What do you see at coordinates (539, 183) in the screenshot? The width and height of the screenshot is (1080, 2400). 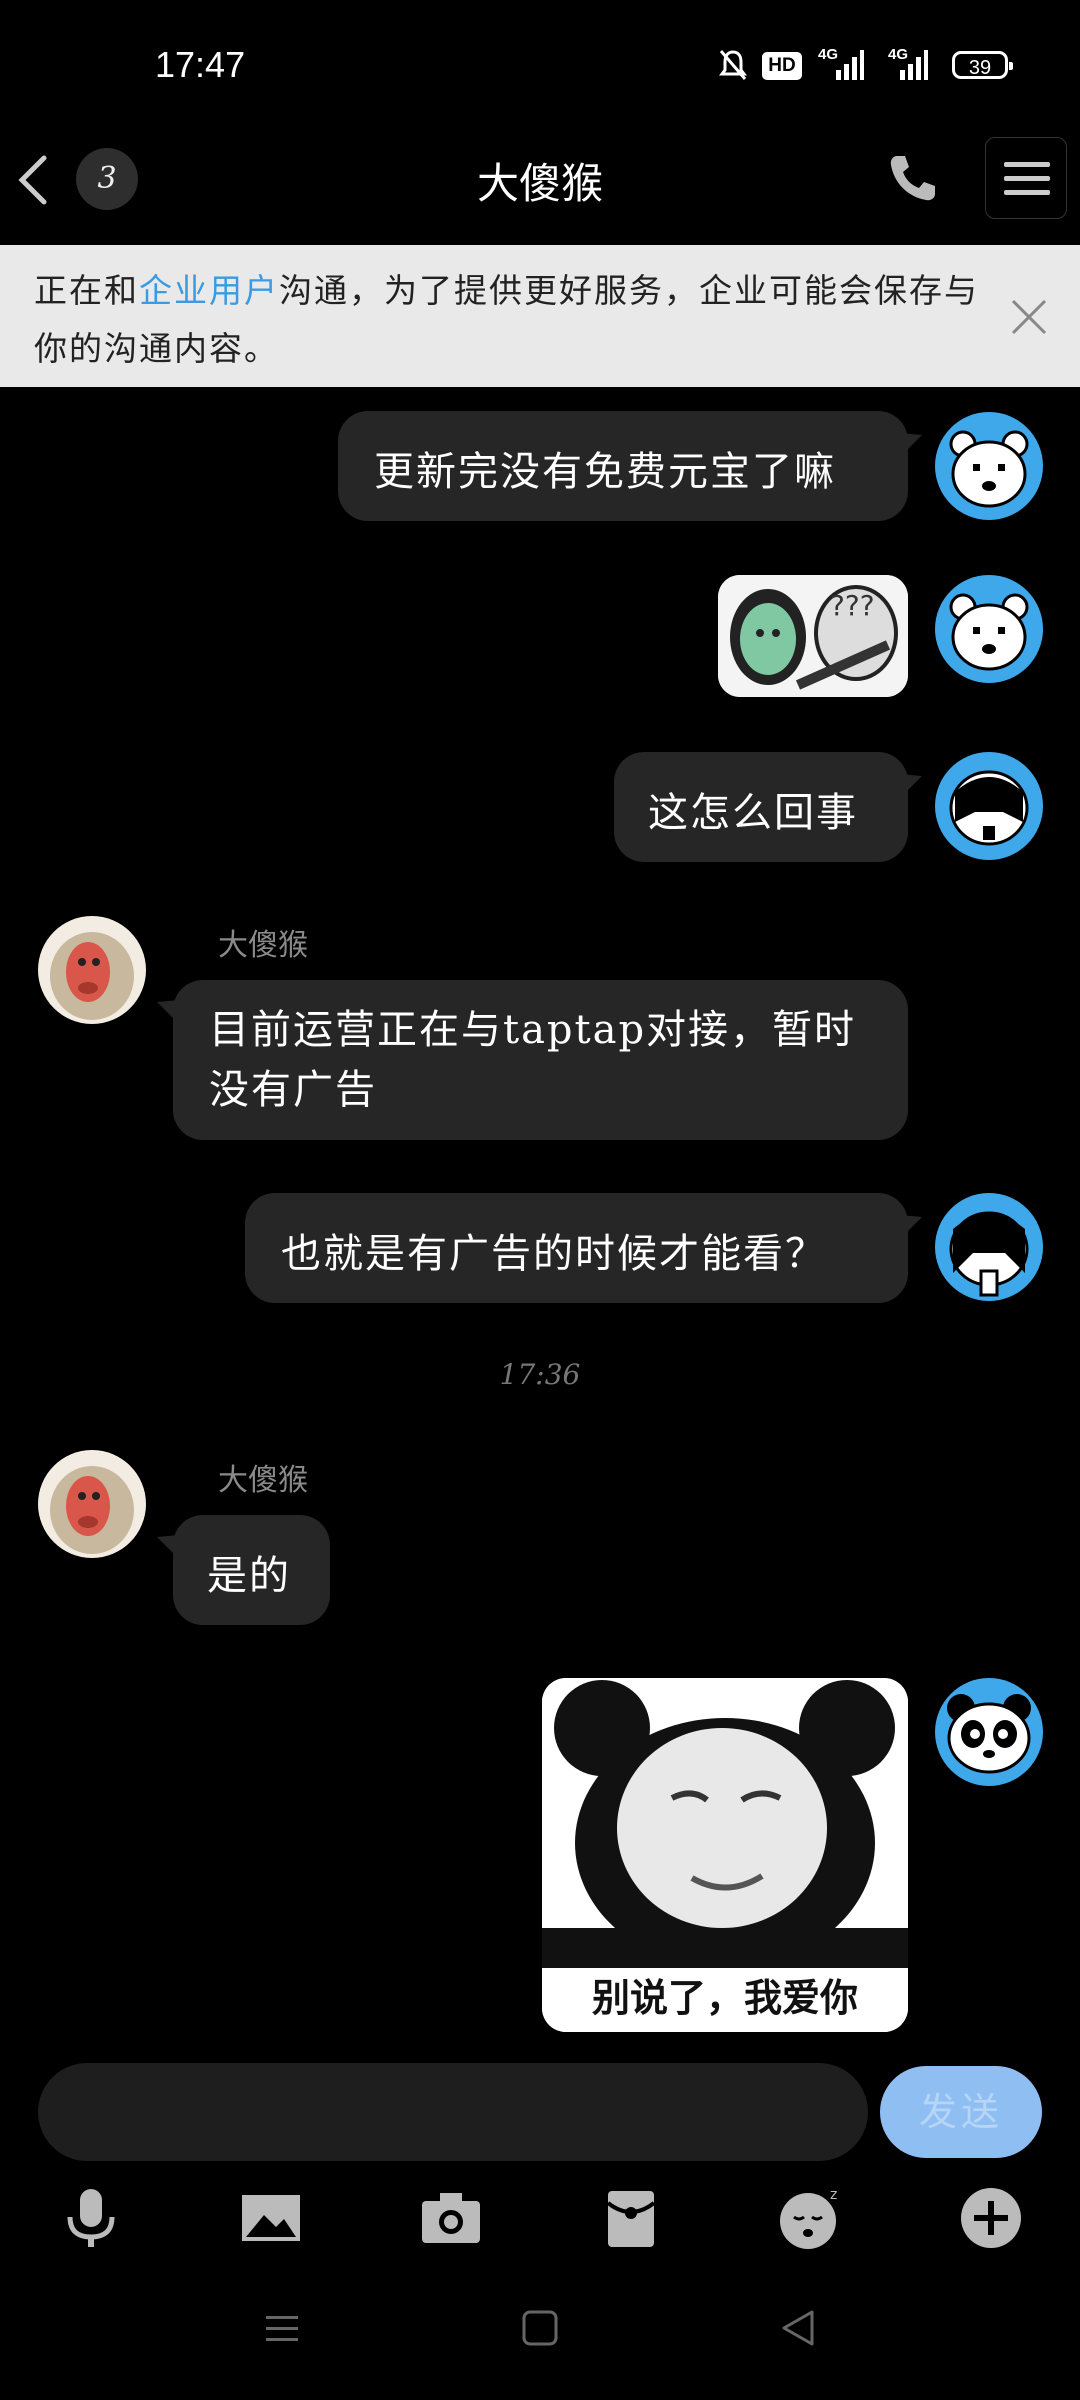 I see `chat-title: 大傻猴` at bounding box center [539, 183].